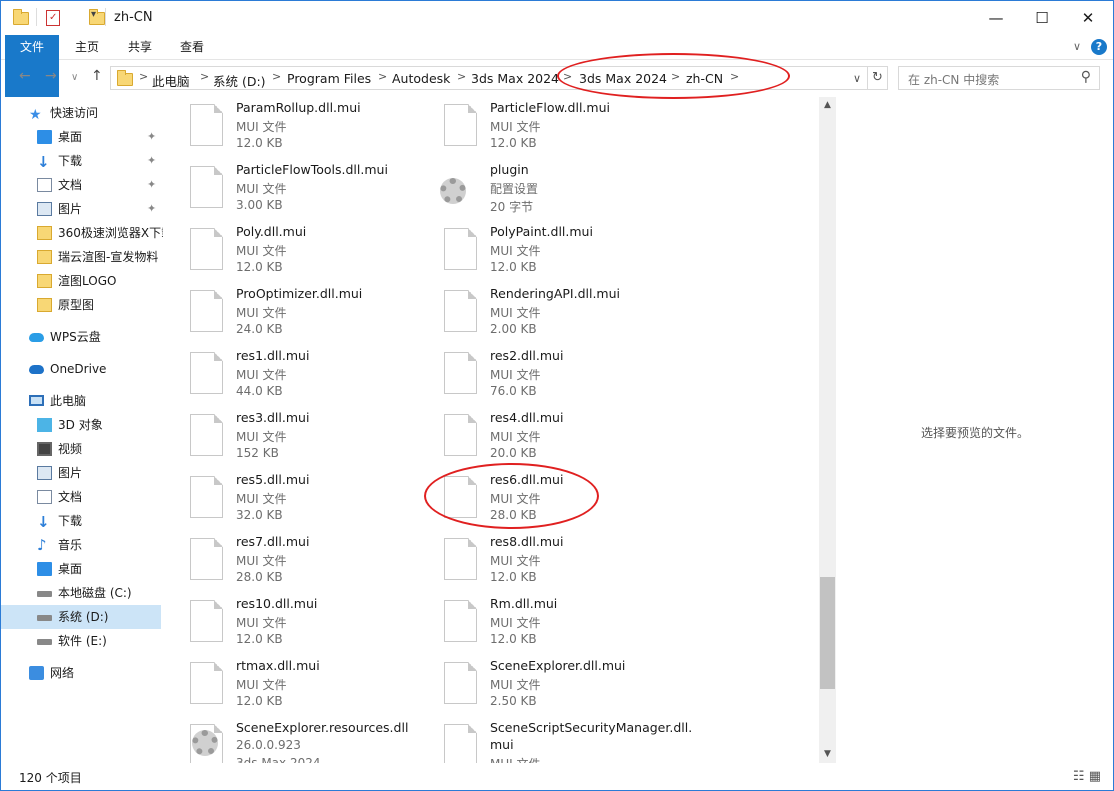  I want to click on file-item: res5.dll.mui MUI 文件 32.0 KB, so click(289, 503).